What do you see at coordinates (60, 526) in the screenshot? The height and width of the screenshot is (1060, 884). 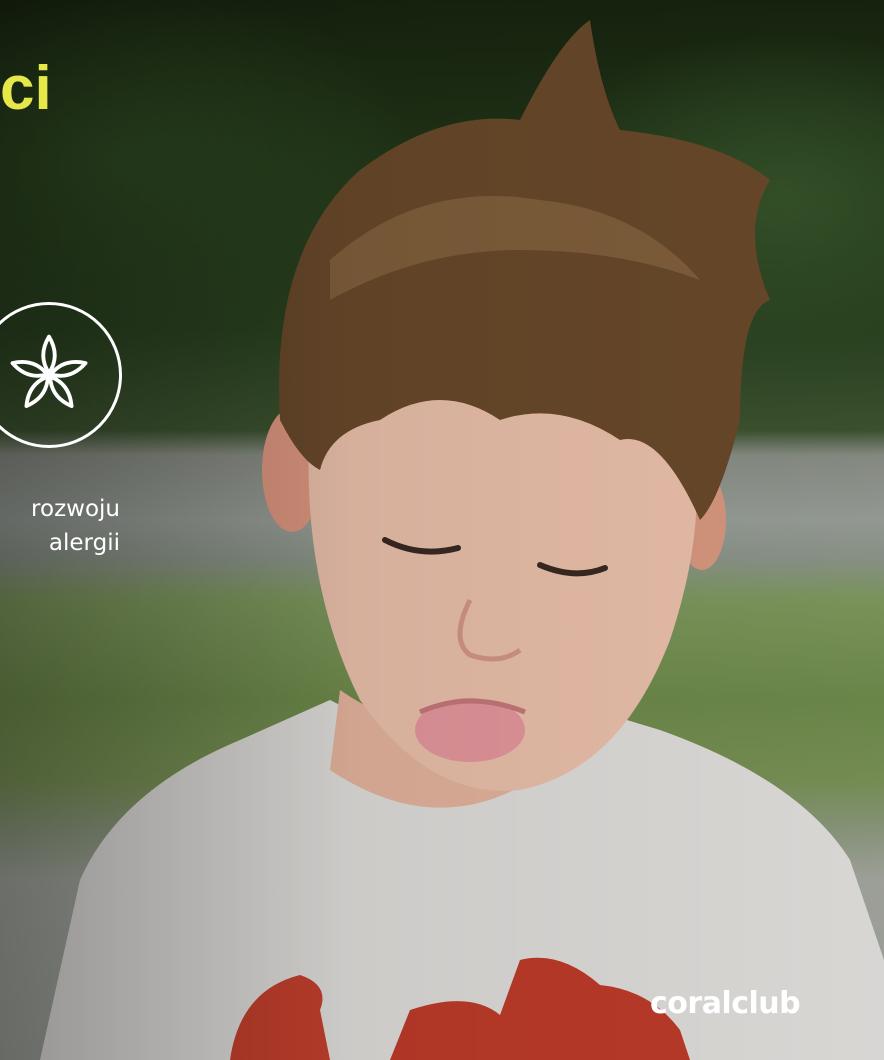 I see `caption-text: rozwoju alergii` at bounding box center [60, 526].